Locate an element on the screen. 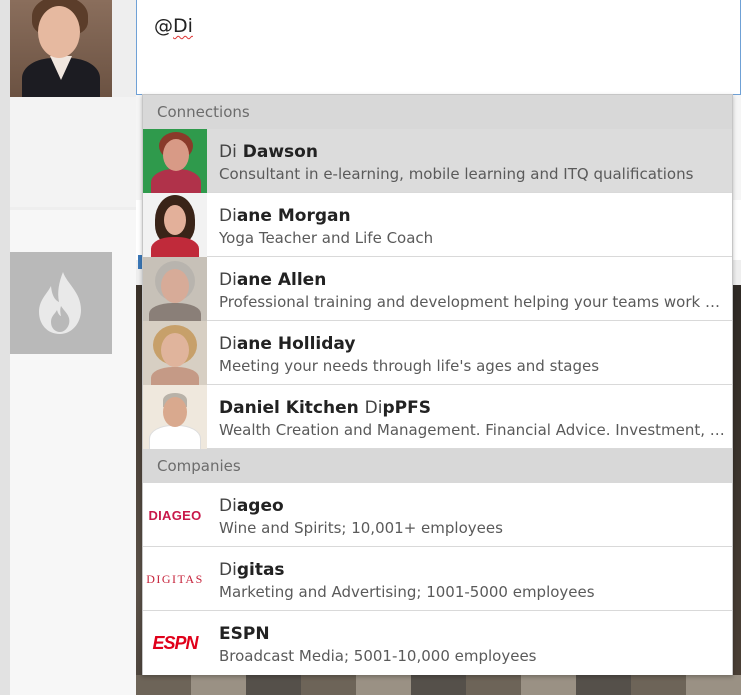 The height and width of the screenshot is (695, 741). compose-textarea: @Di is located at coordinates (438, 47).